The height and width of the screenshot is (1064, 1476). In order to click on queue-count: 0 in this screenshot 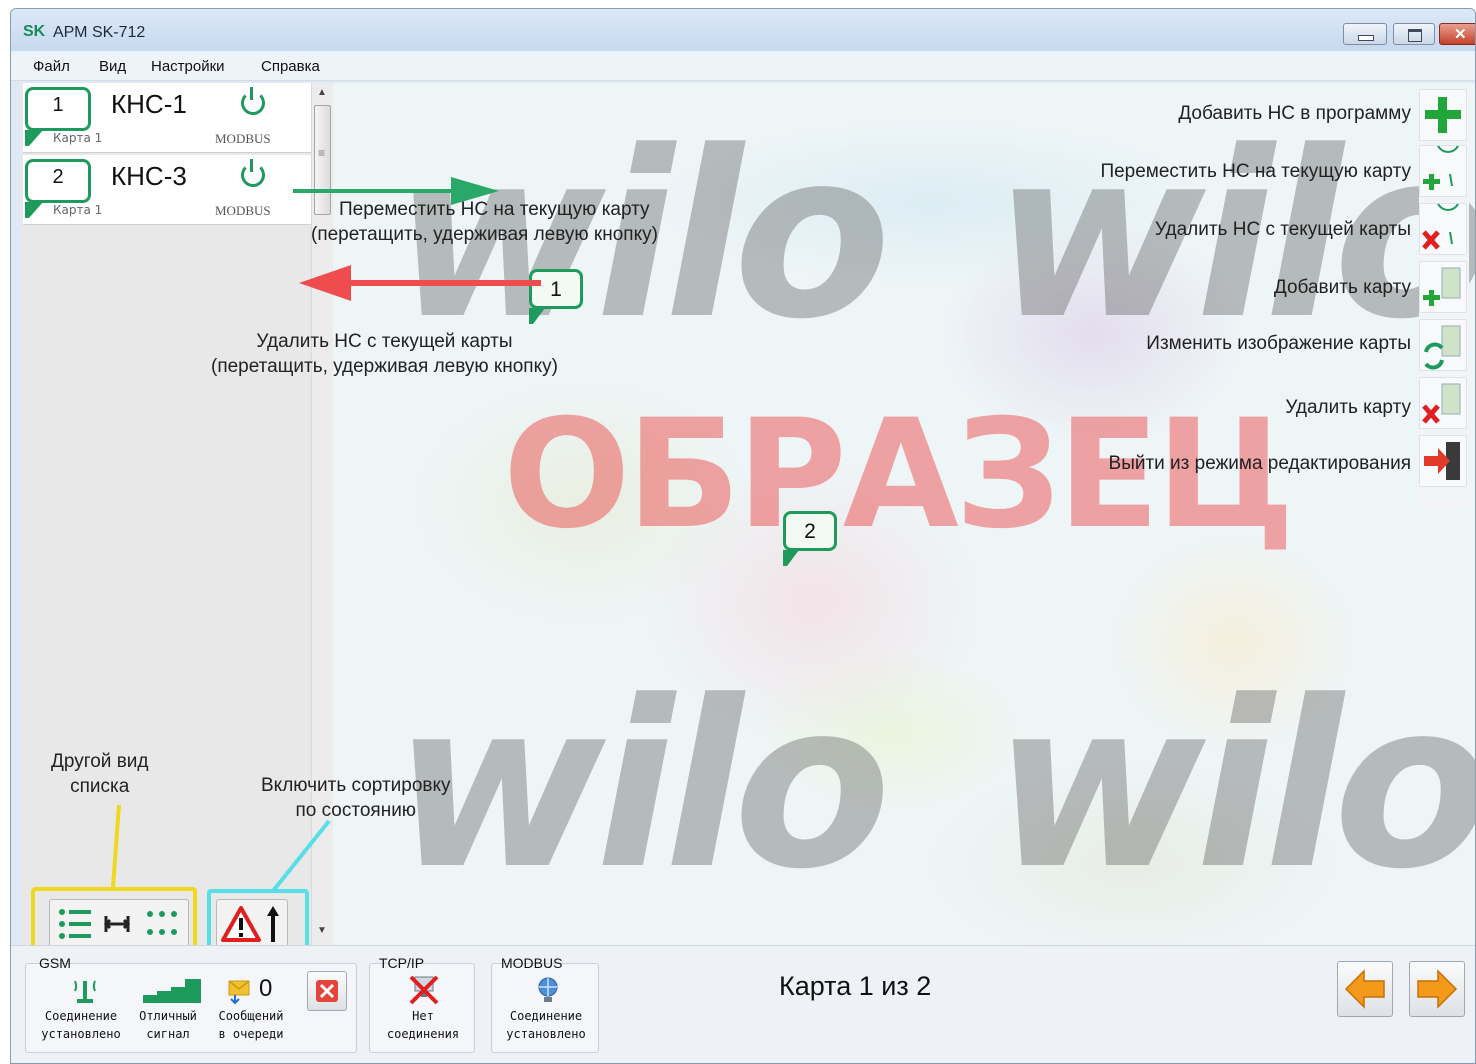, I will do `click(266, 988)`.